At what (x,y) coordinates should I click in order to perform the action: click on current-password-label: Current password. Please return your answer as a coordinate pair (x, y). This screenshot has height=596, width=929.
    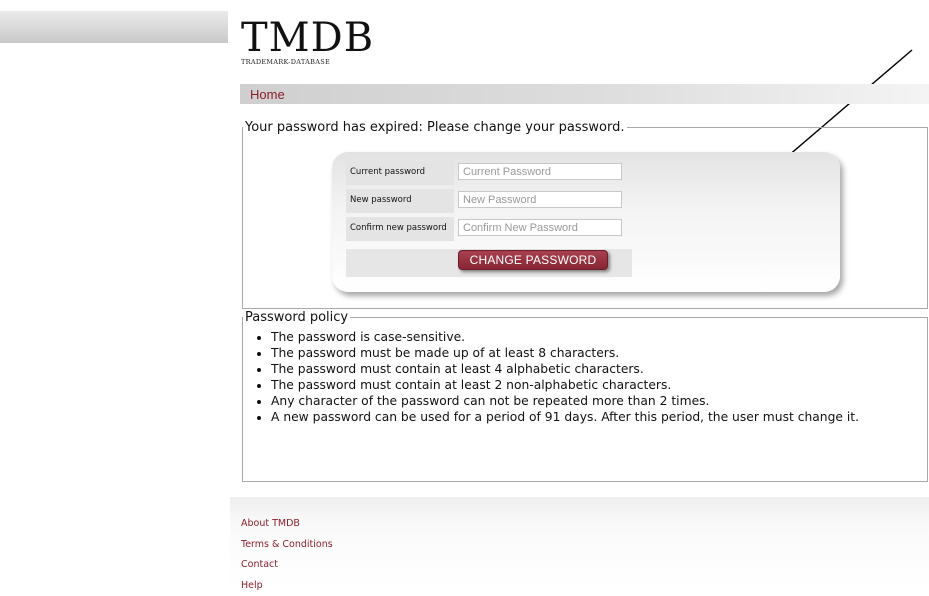
    Looking at the image, I should click on (400, 173).